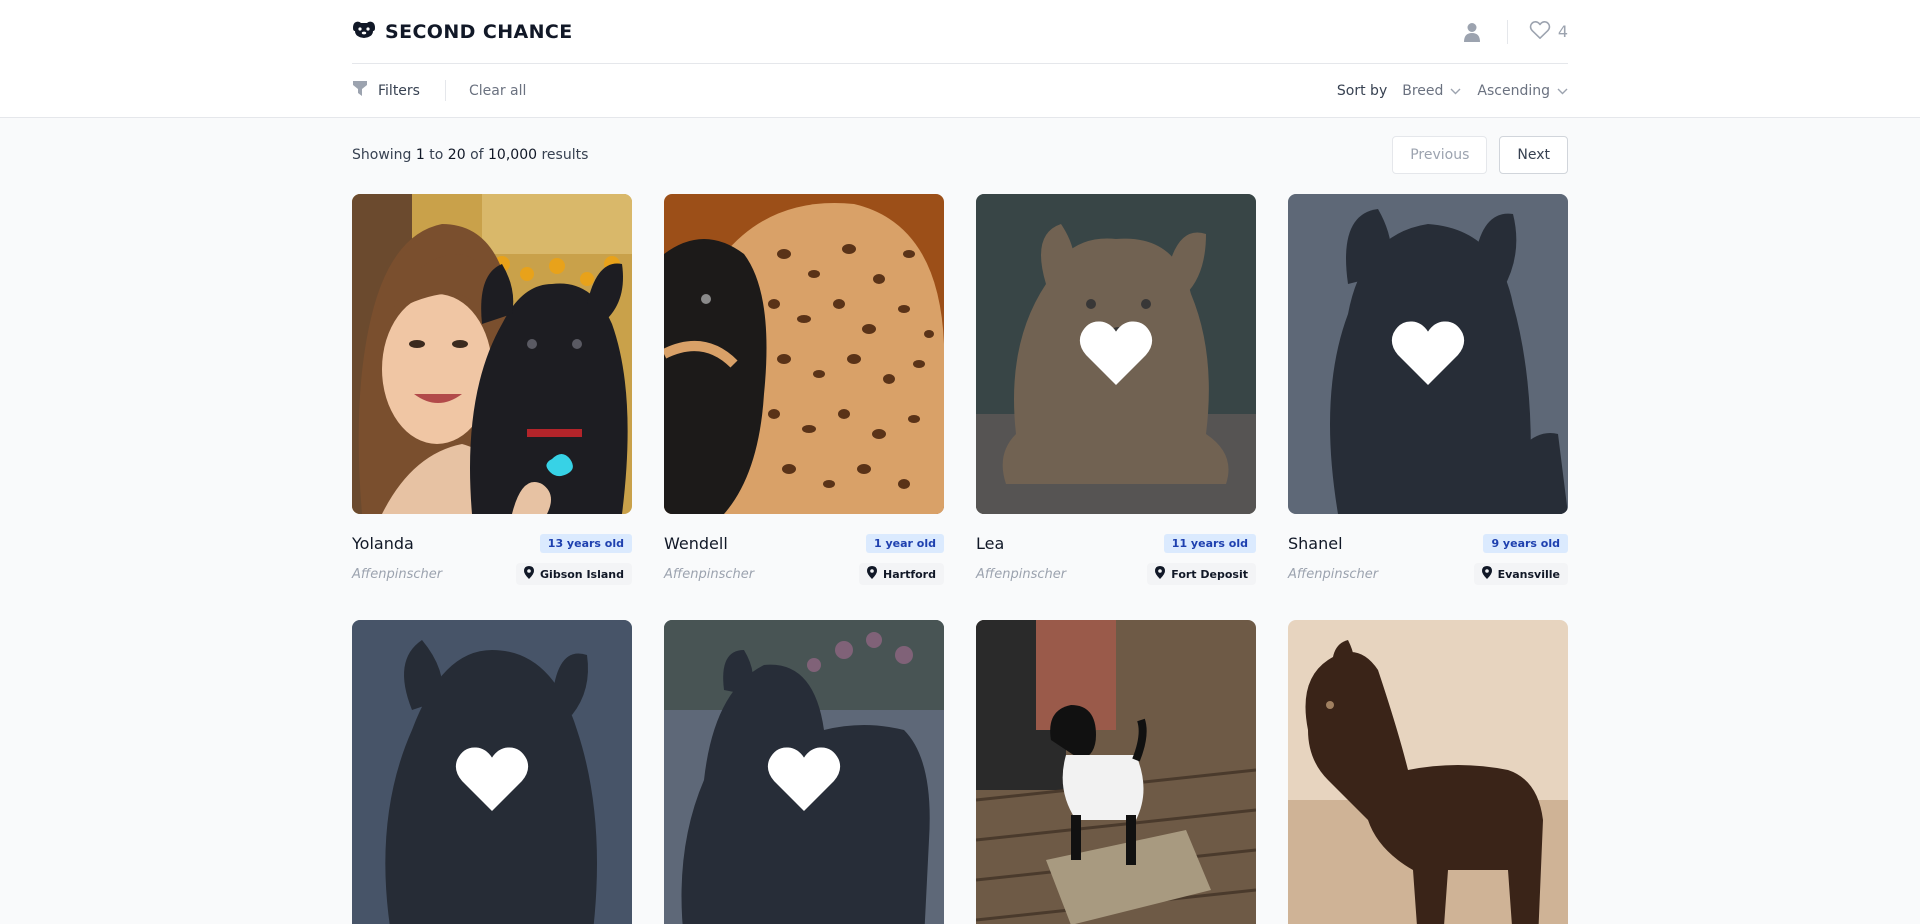  I want to click on location-label: Gibson Island, so click(582, 574).